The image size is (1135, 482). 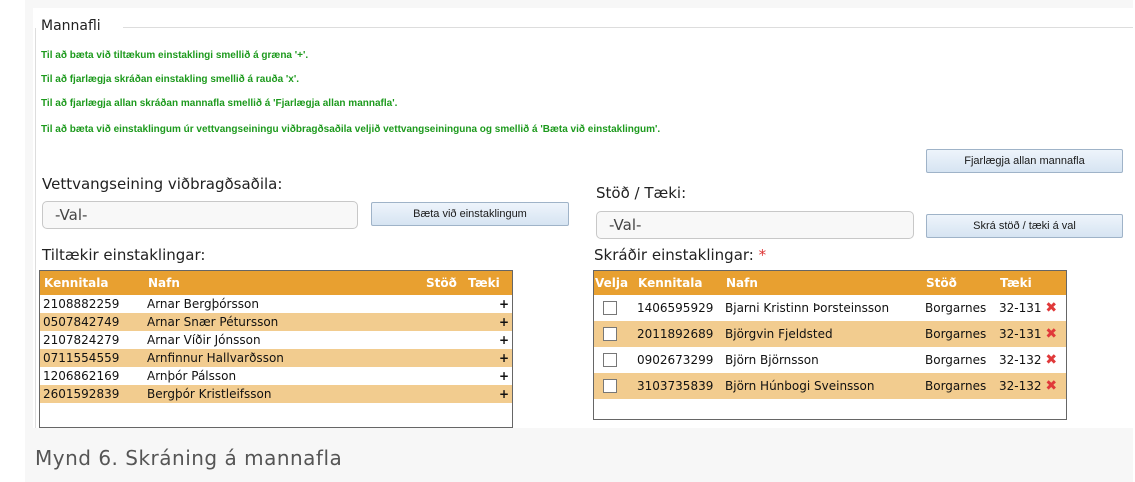 What do you see at coordinates (162, 184) in the screenshot?
I see `unit-label: Vettvangseining viðbragðsaðila:` at bounding box center [162, 184].